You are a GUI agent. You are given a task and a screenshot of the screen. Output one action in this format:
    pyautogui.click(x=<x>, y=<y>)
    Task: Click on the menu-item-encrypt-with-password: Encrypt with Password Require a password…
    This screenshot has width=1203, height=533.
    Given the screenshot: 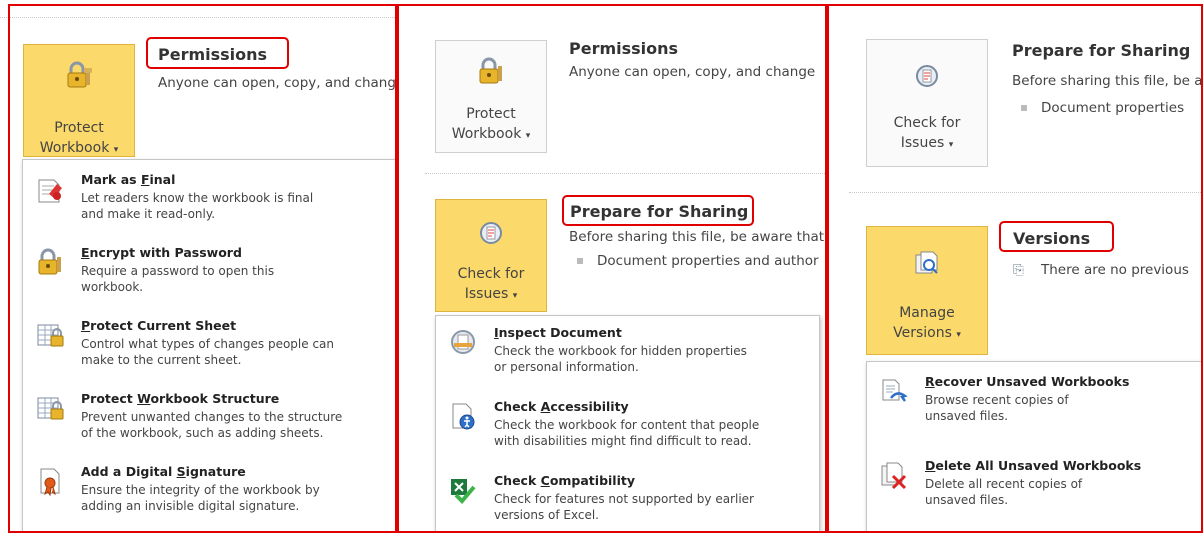 What is the action you would take?
    pyautogui.click(x=210, y=275)
    